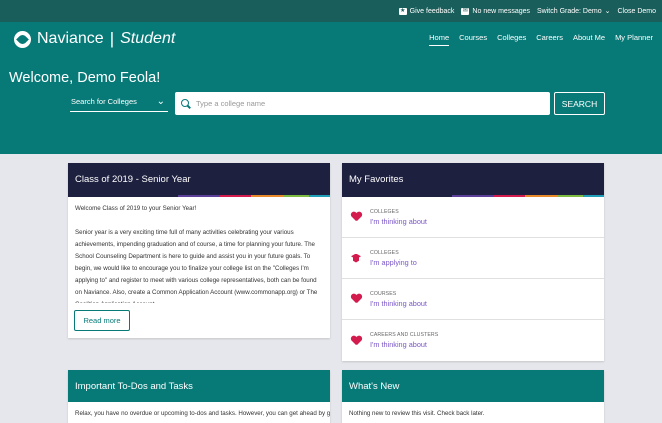 Image resolution: width=662 pixels, height=423 pixels. I want to click on nav-my-planner: My Planner, so click(634, 37).